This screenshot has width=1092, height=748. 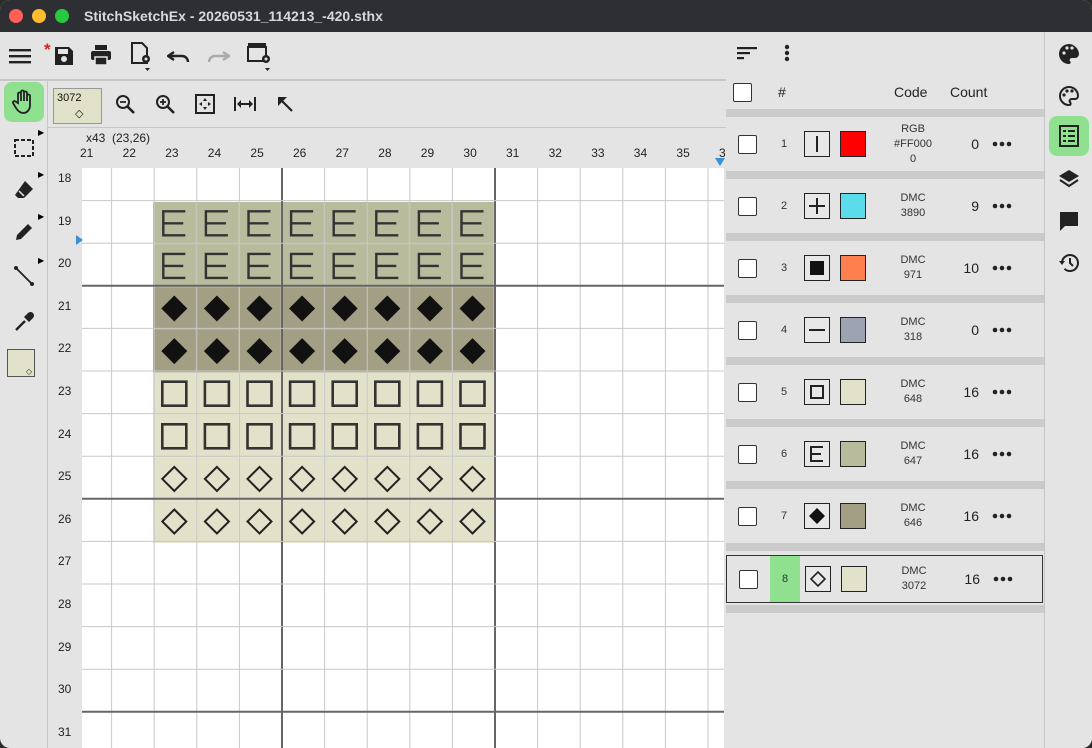 What do you see at coordinates (1069, 221) in the screenshot?
I see `comments-button` at bounding box center [1069, 221].